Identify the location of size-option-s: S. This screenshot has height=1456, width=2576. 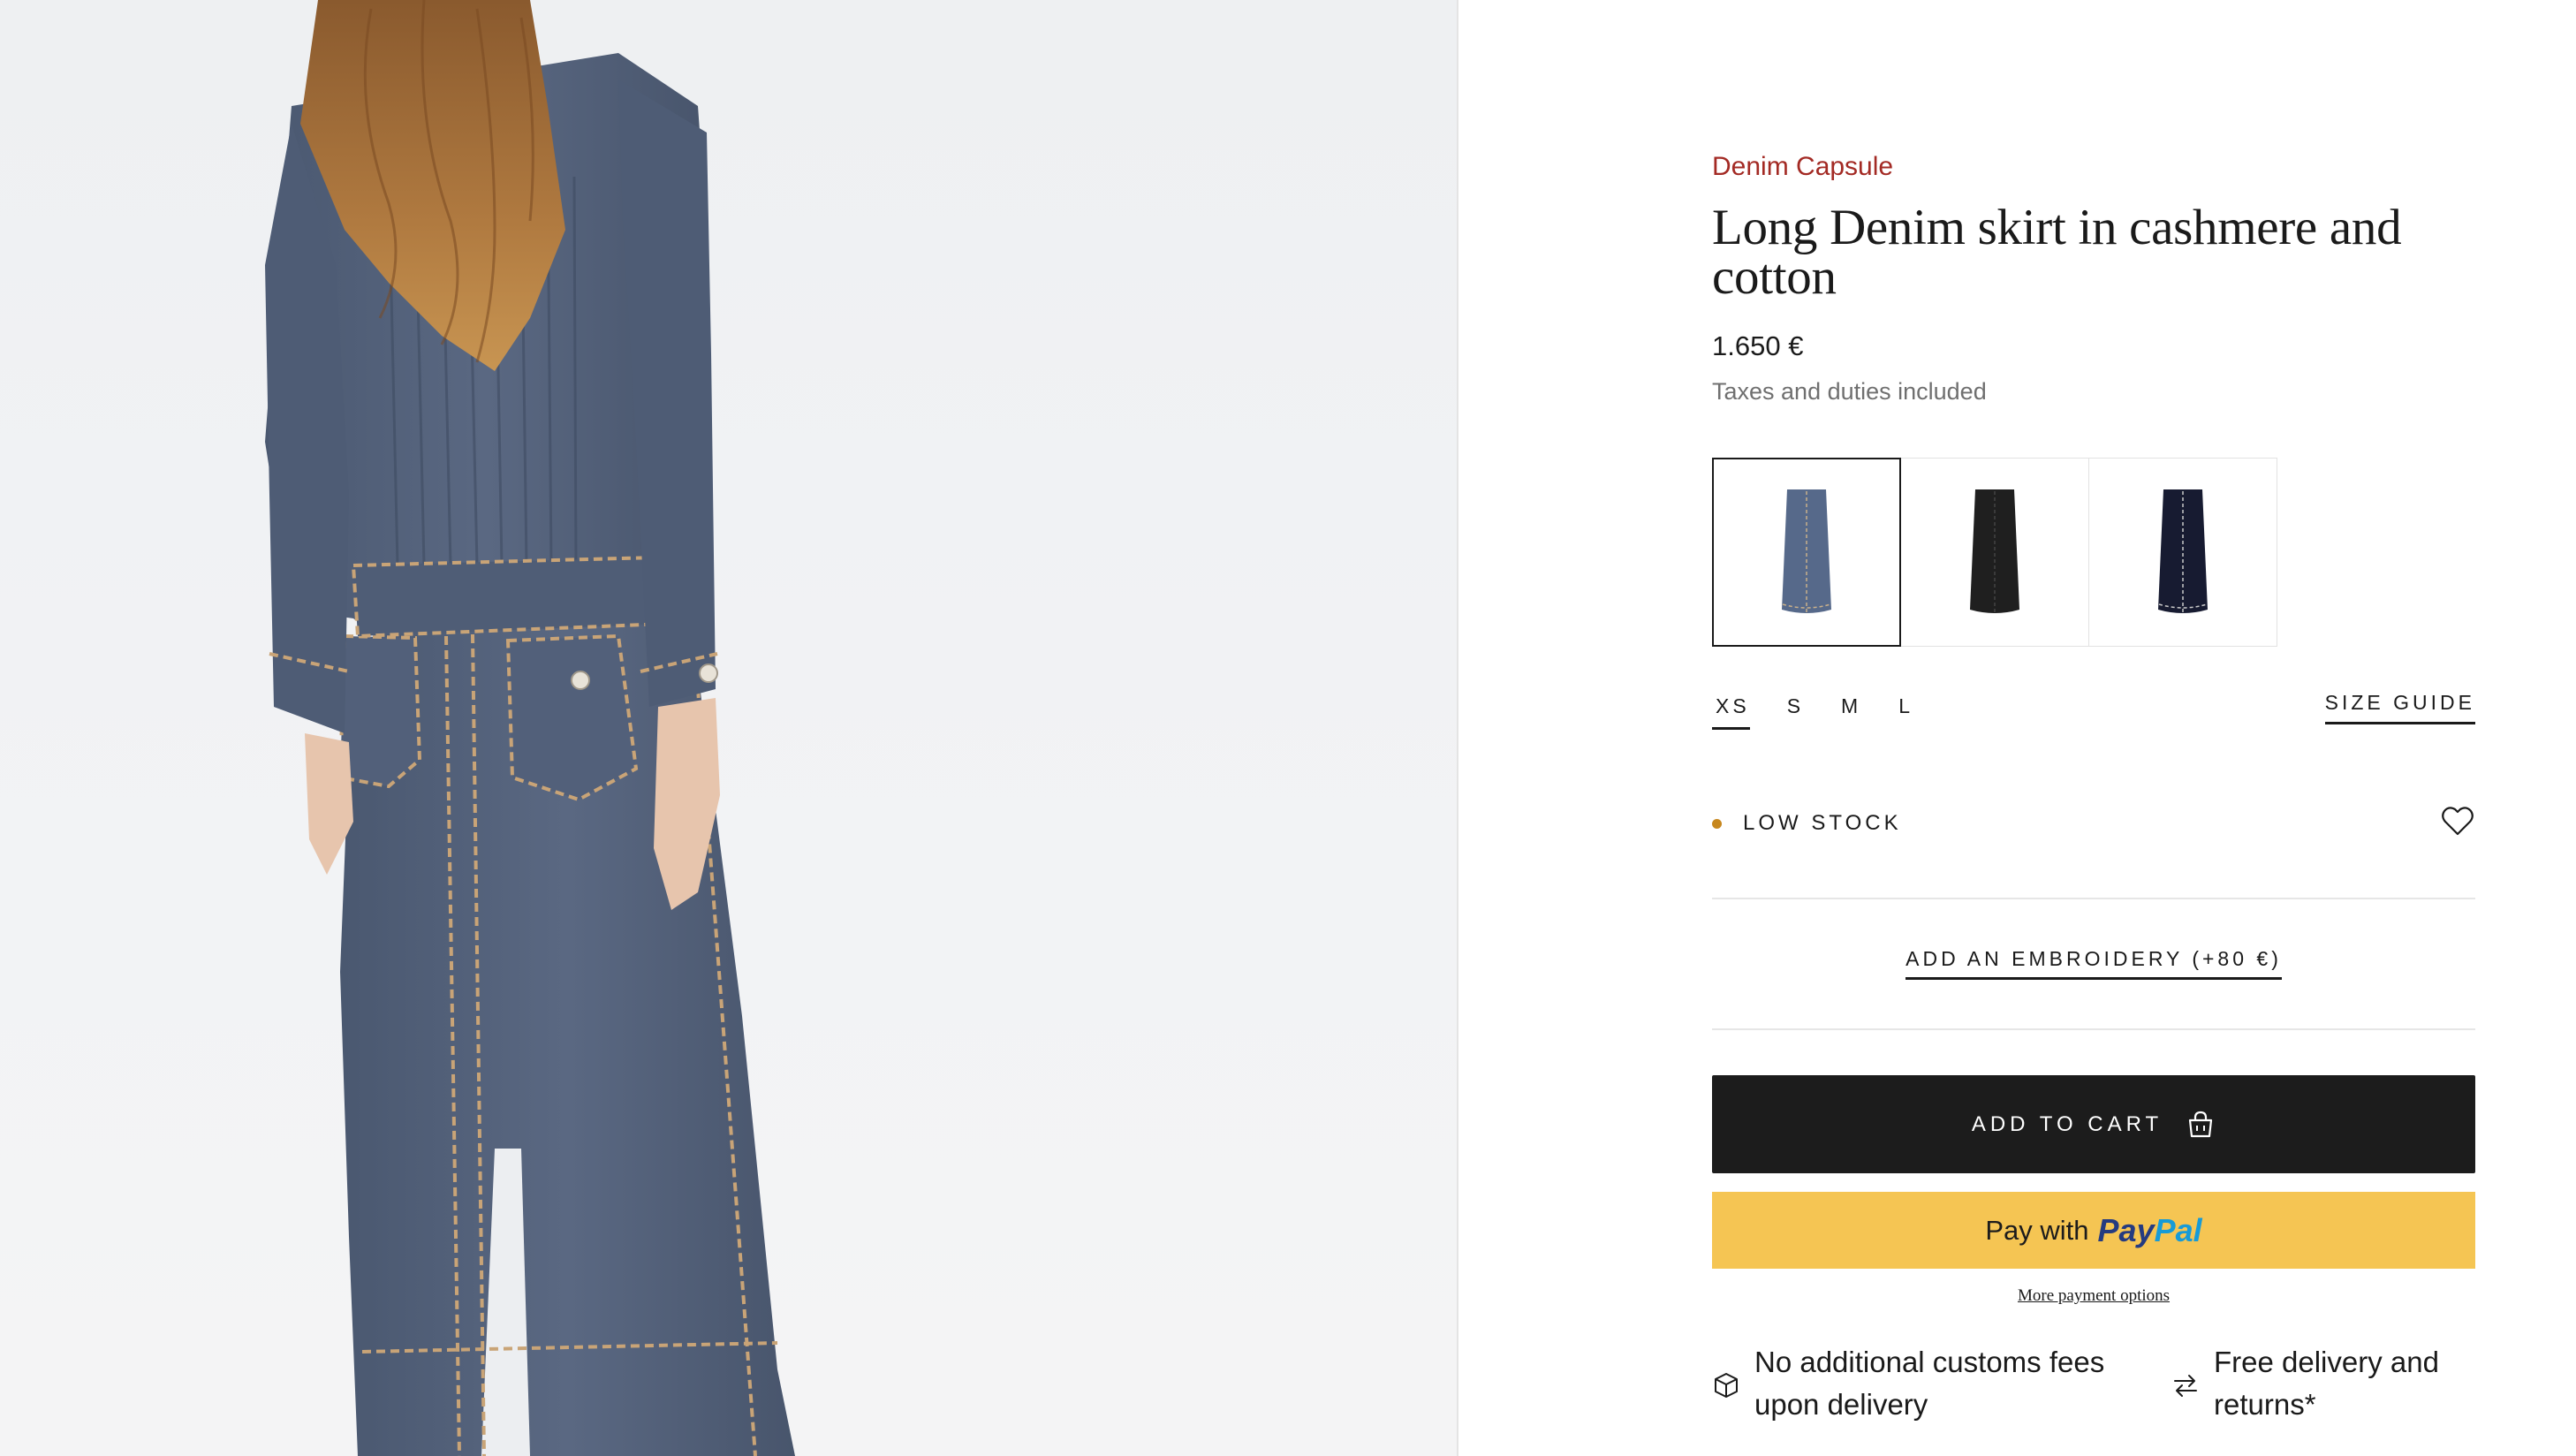
(1794, 710).